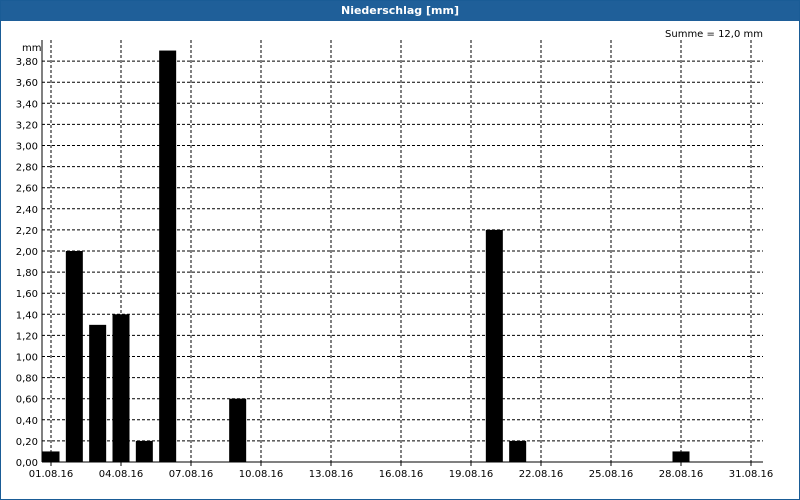  I want to click on x-tick-label: 31.08.16, so click(751, 474).